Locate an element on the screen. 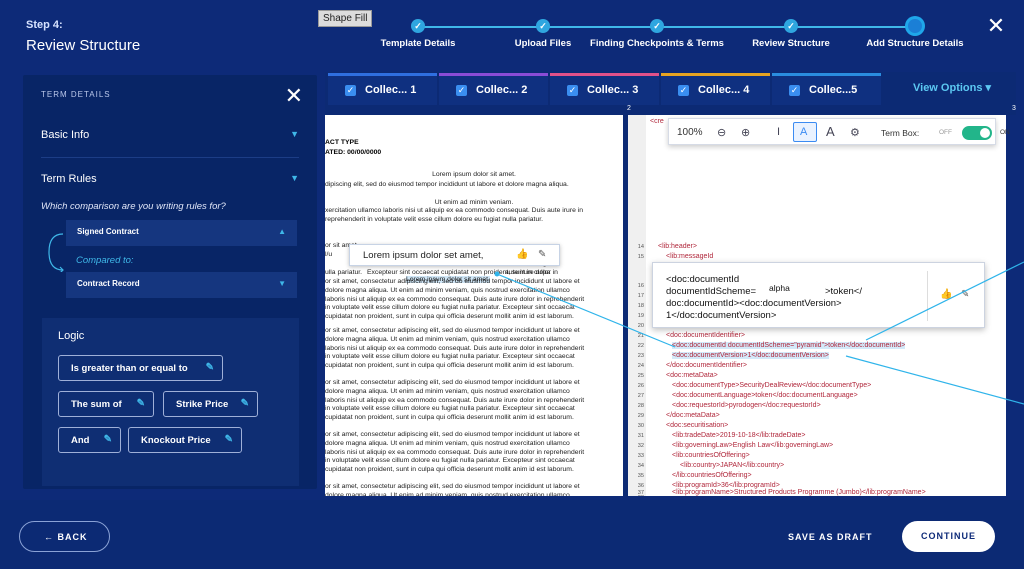 The image size is (1024, 569). zoom-in-icon: ⊕ is located at coordinates (745, 132).